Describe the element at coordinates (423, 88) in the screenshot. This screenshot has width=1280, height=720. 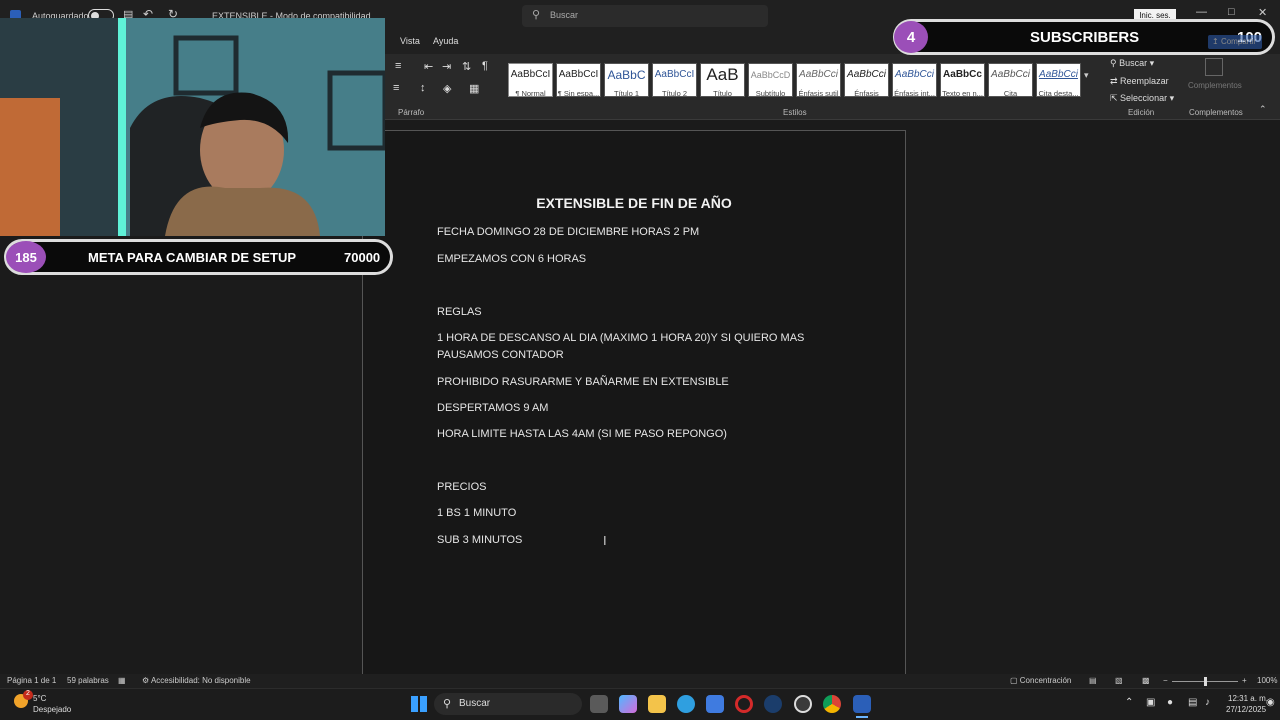
I see `line-spacing-icon: ↕` at that location.